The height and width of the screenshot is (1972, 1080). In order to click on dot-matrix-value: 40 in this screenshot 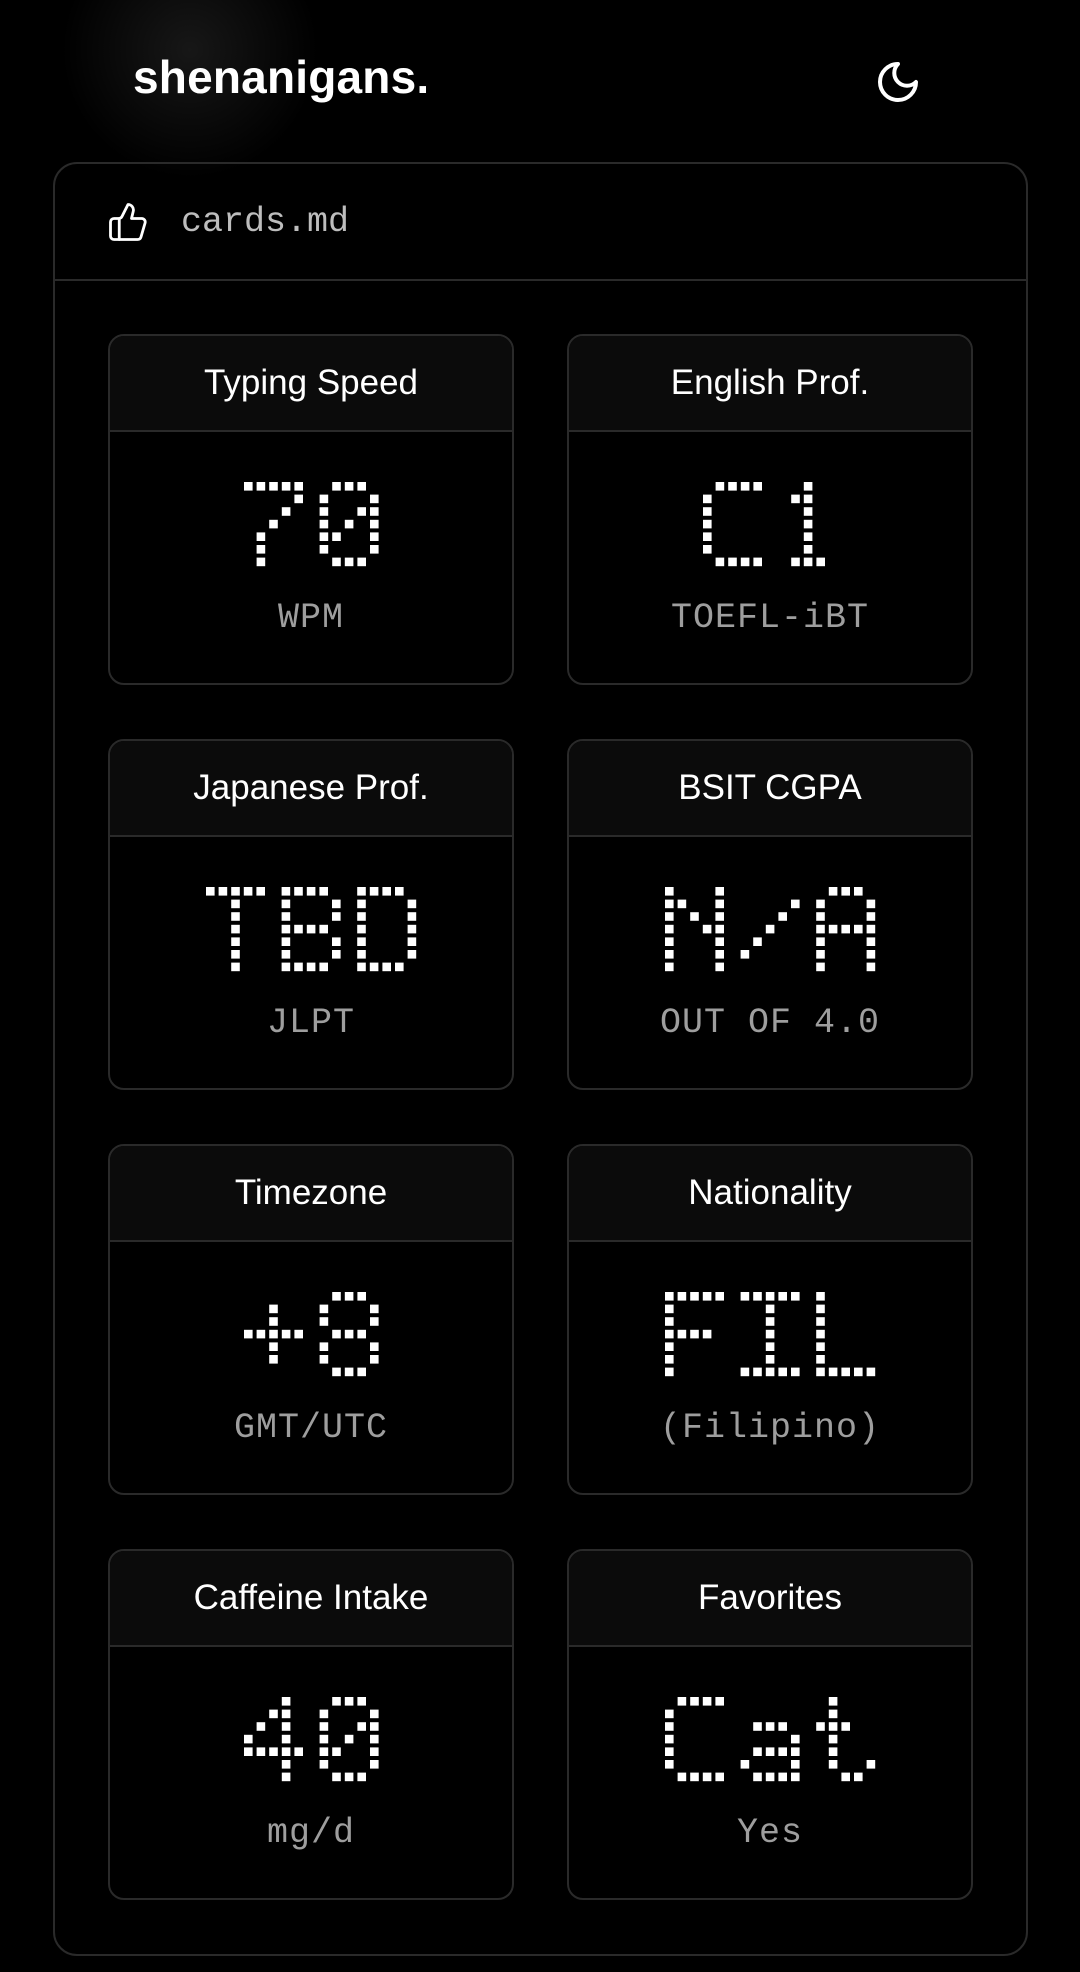, I will do `click(311, 1739)`.